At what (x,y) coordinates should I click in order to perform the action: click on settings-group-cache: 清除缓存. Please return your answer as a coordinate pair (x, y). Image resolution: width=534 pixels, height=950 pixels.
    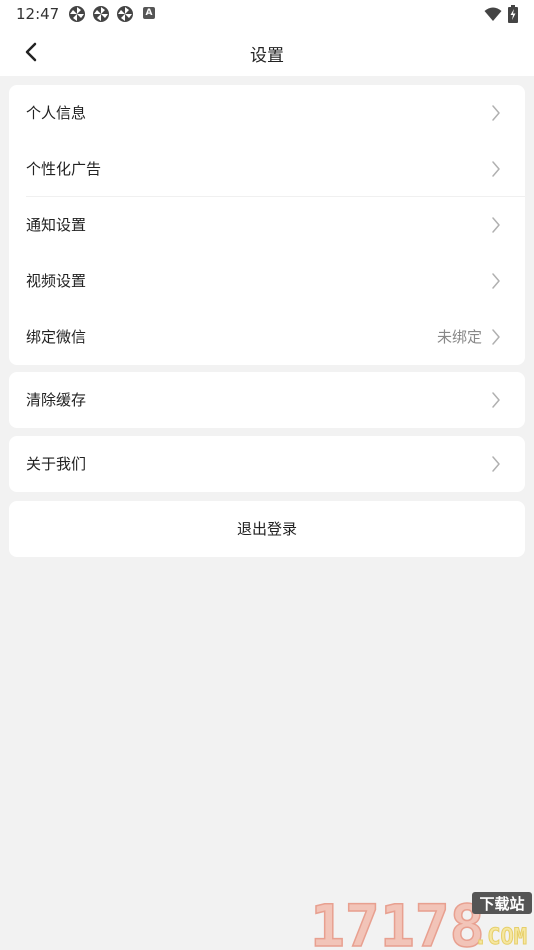
    Looking at the image, I should click on (267, 400).